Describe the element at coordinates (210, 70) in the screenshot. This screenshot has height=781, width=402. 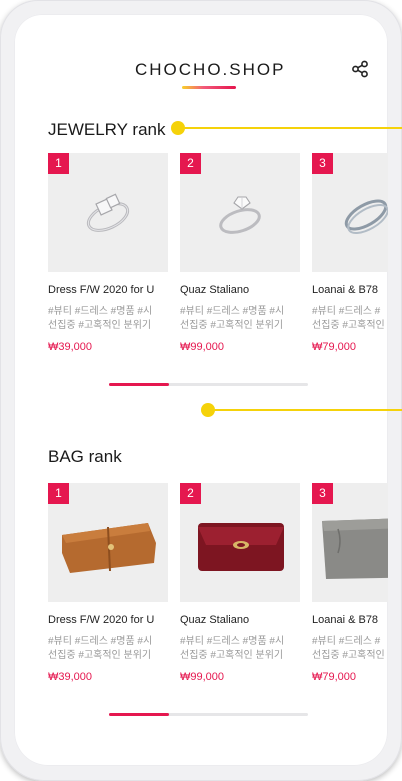
I see `brand-logo: CHOCHO.SHOP` at that location.